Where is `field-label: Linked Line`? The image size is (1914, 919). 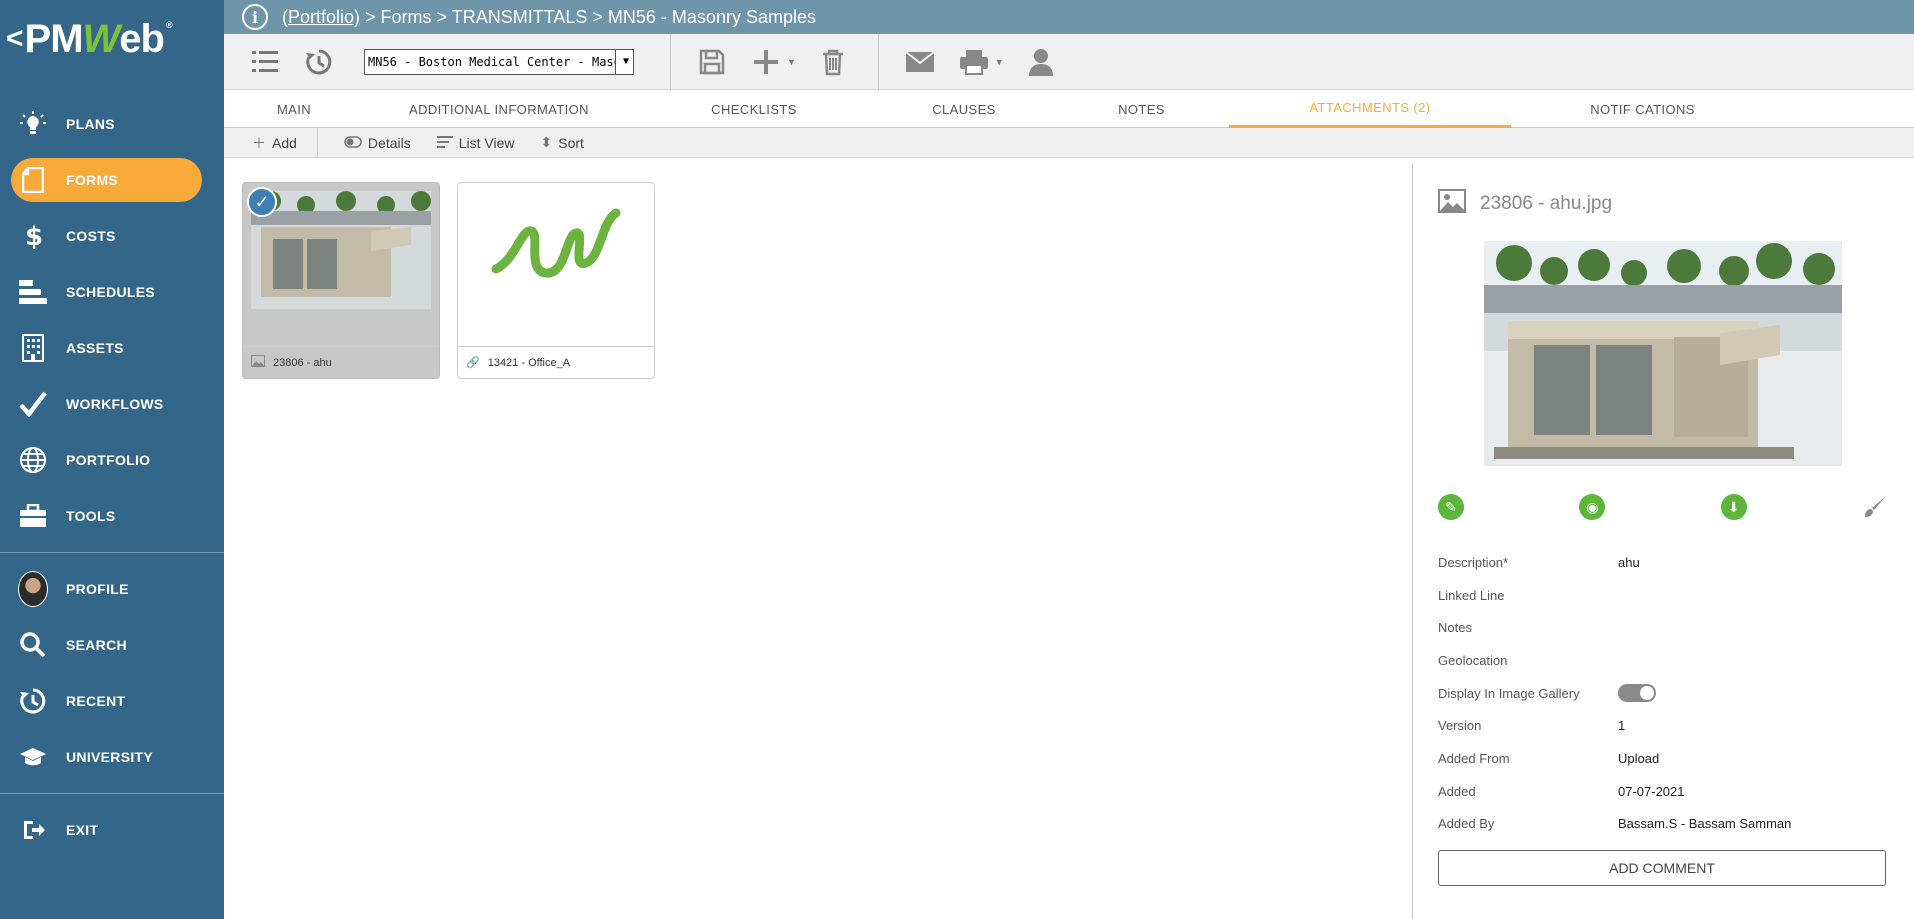 field-label: Linked Line is located at coordinates (1471, 595).